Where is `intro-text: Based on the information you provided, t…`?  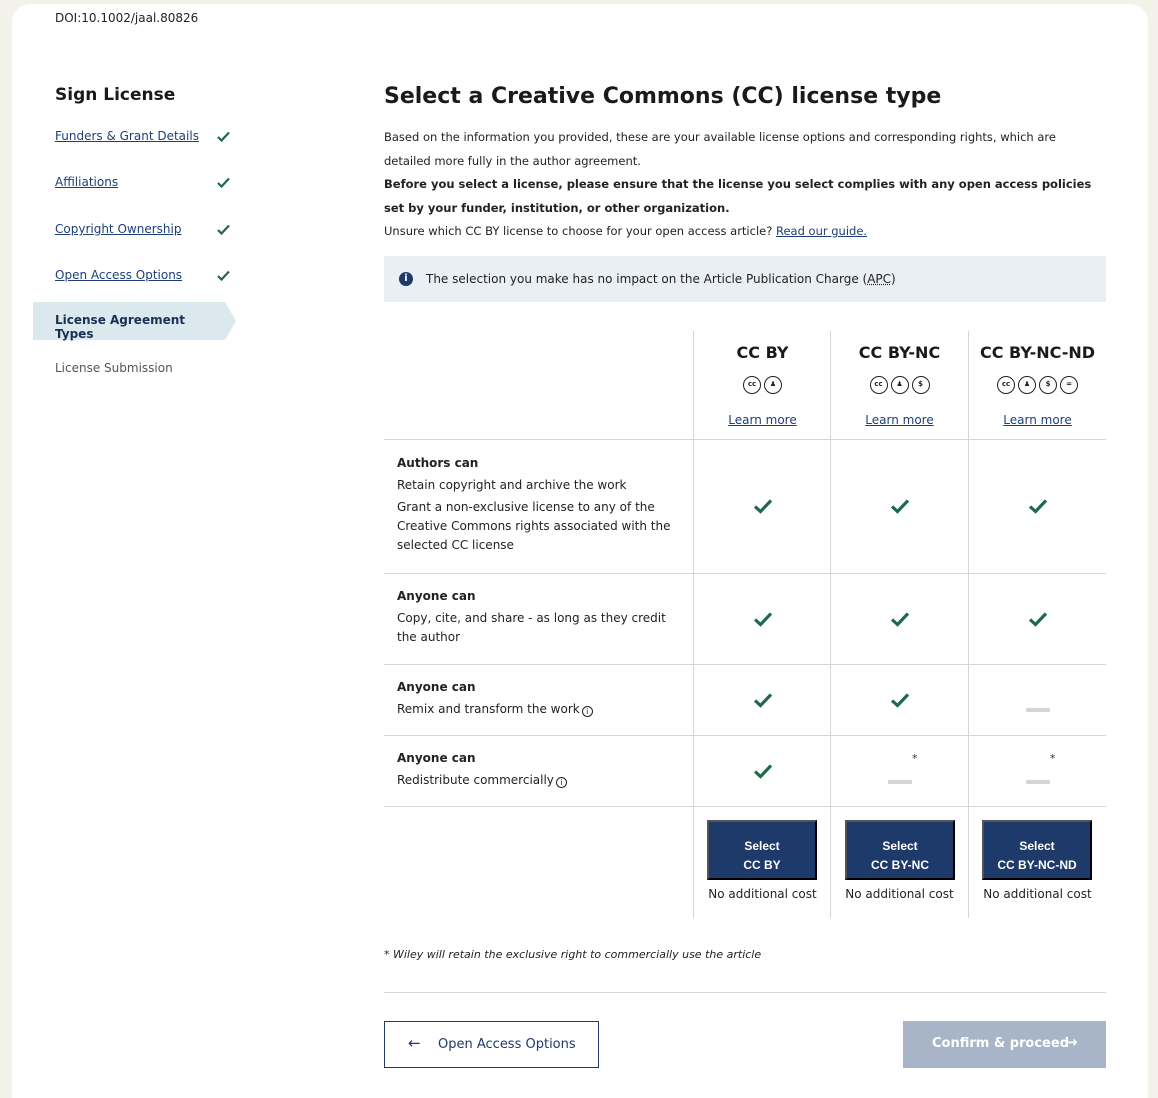
intro-text: Based on the information you provided, t… is located at coordinates (745, 185).